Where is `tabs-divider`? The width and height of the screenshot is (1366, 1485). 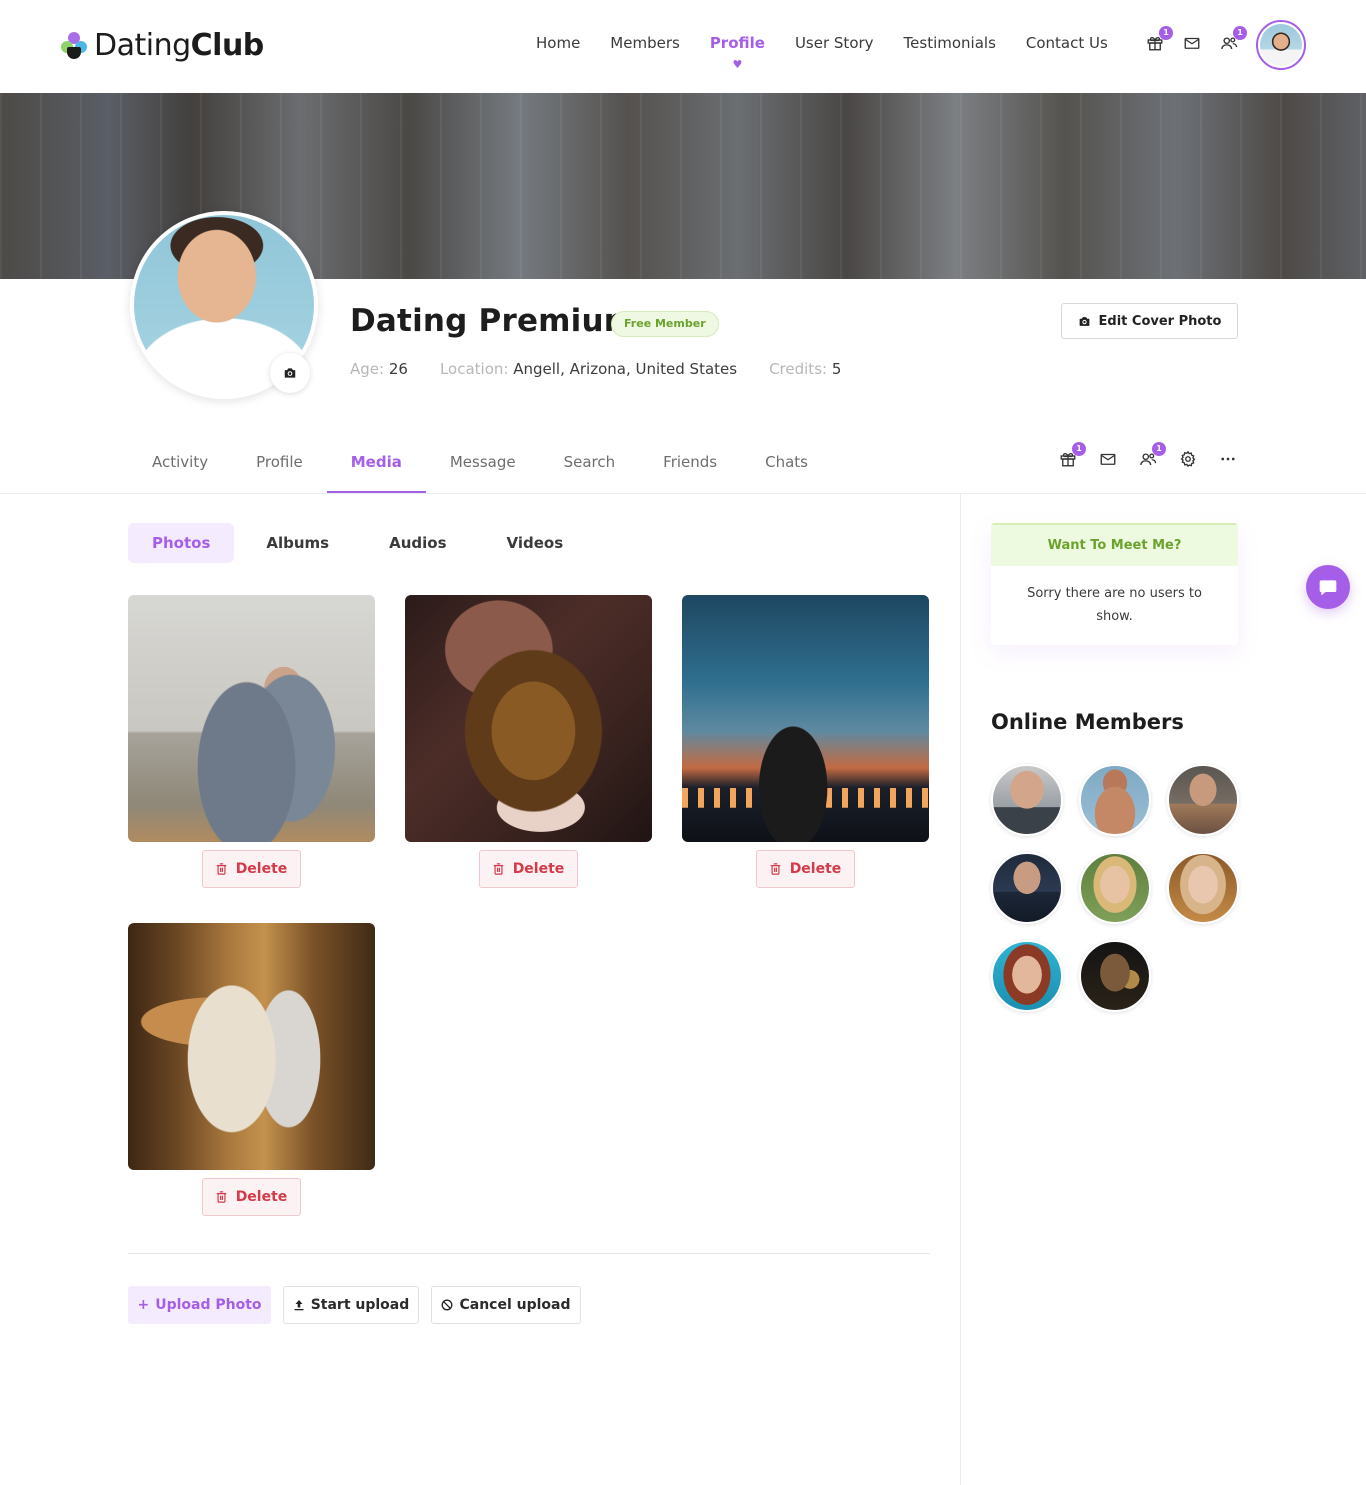 tabs-divider is located at coordinates (683, 493).